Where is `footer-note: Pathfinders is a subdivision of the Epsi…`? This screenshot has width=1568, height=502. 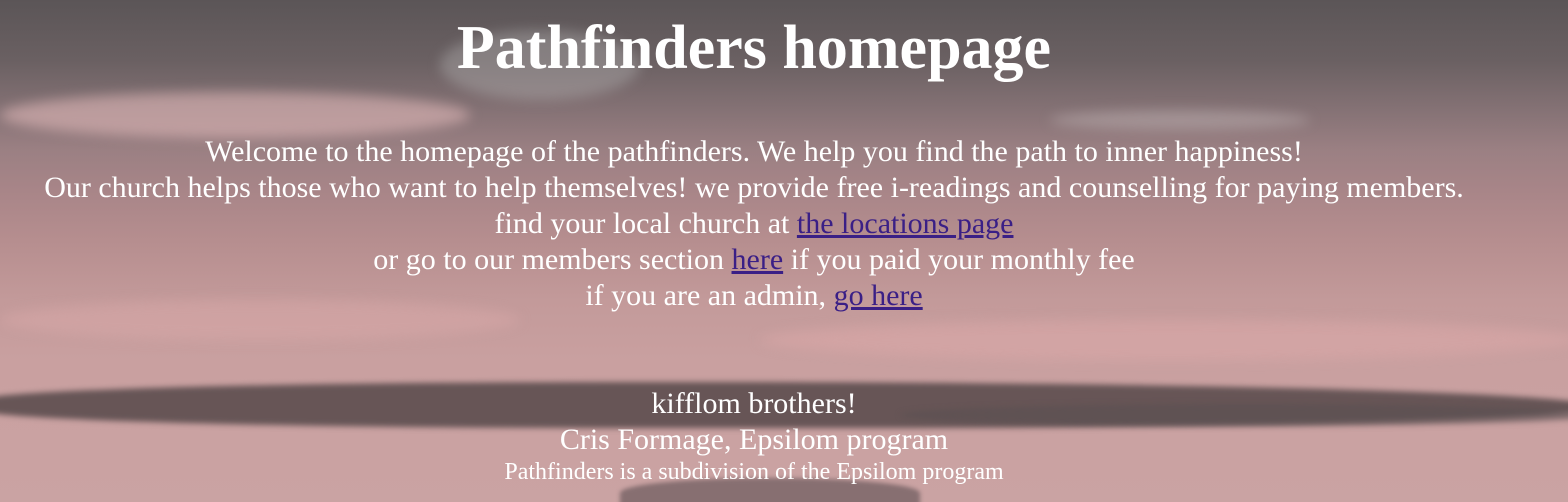
footer-note: Pathfinders is a subdivision of the Epsi… is located at coordinates (754, 472).